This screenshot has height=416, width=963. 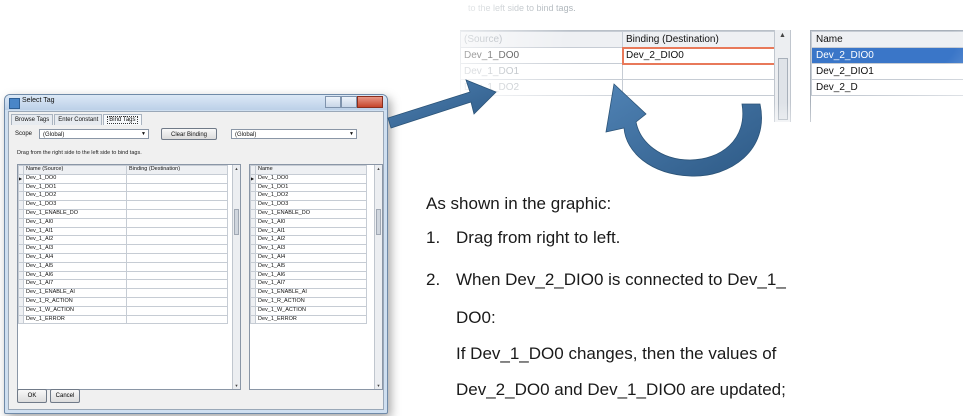 I want to click on name-cell: Dev_1_AI0, so click(x=311, y=222).